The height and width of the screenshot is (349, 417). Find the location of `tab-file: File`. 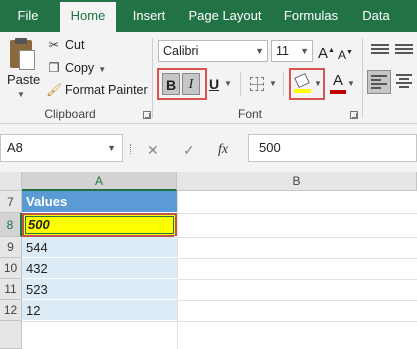

tab-file: File is located at coordinates (28, 16).